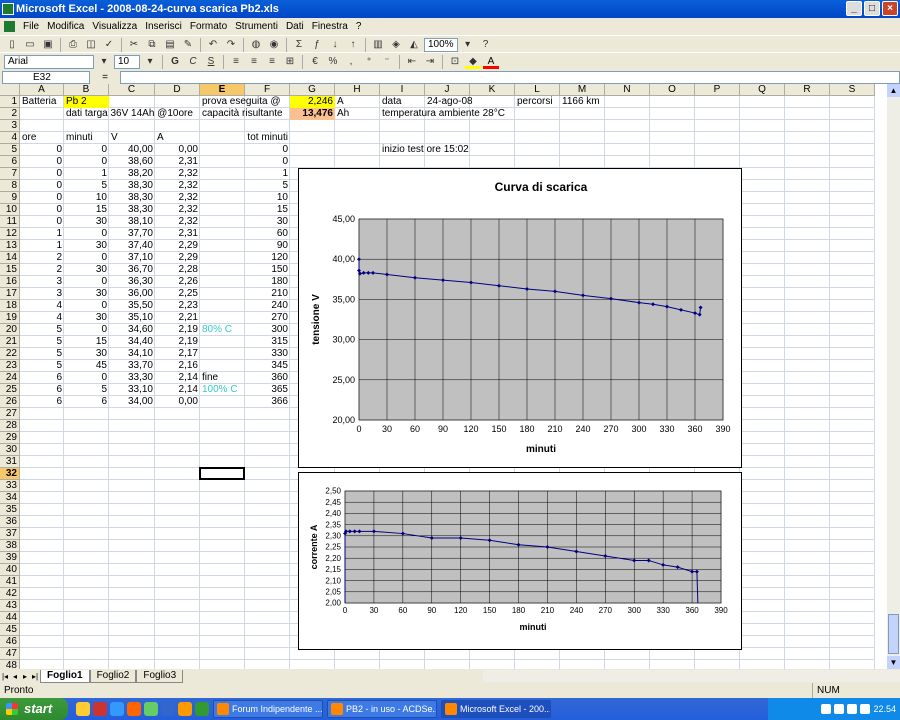  What do you see at coordinates (312, 114) in the screenshot?
I see `cell-g2: 13,476` at bounding box center [312, 114].